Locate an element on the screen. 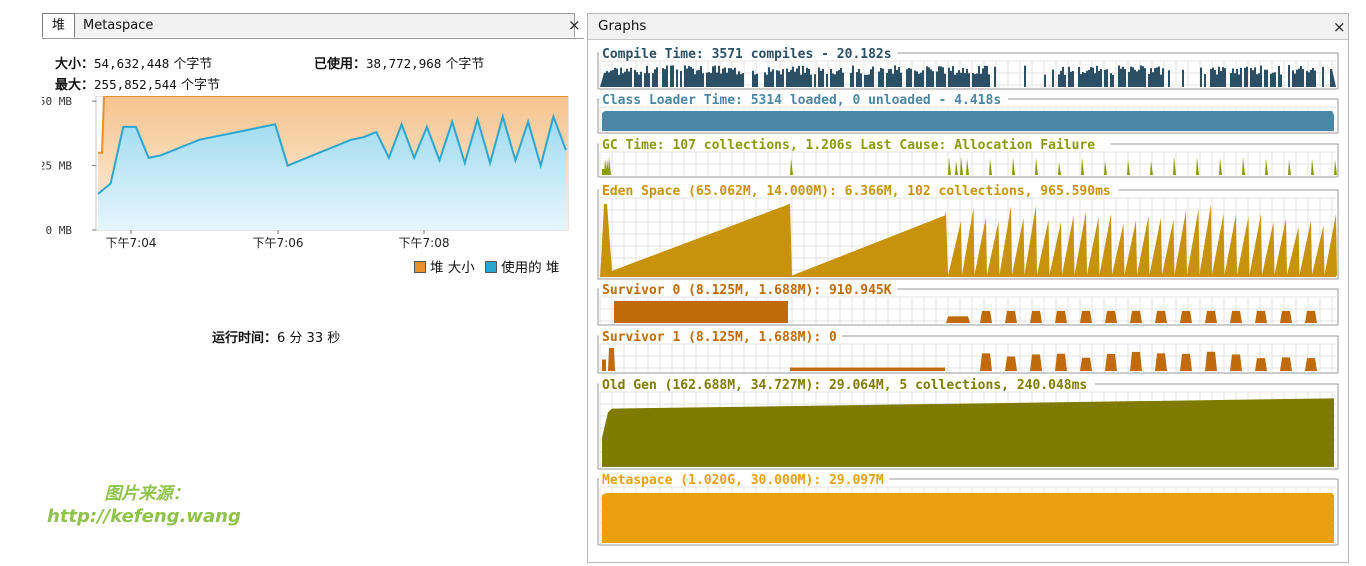 This screenshot has width=1366, height=566. heap-chart: 50 MB 25 MB 0 MB 下午7:04 下午7:06 下午7:08 is located at coordinates (305, 173).